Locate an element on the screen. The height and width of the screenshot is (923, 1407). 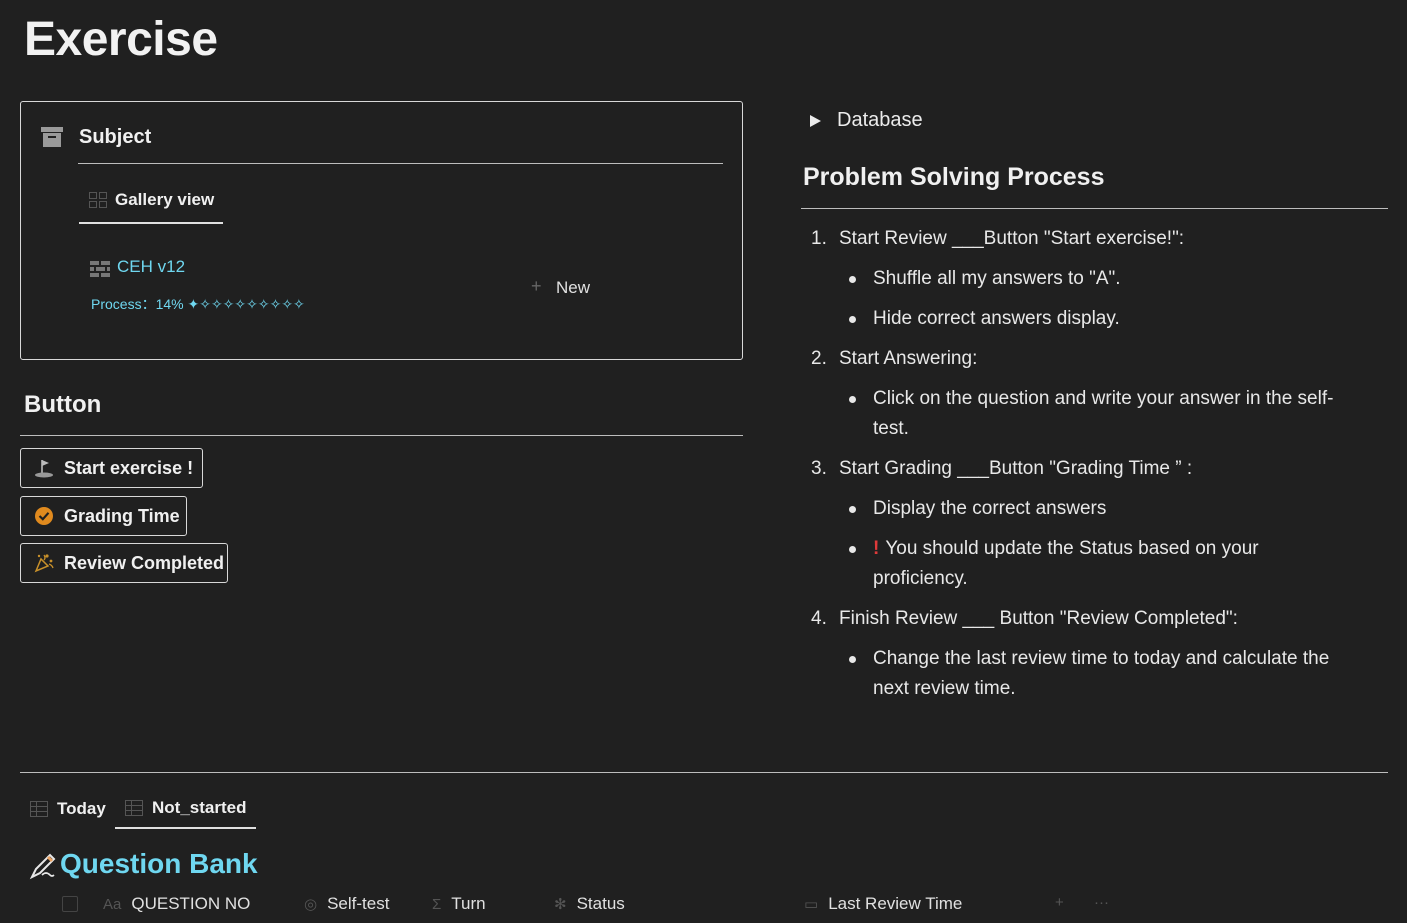
process-divider is located at coordinates (1094, 208).